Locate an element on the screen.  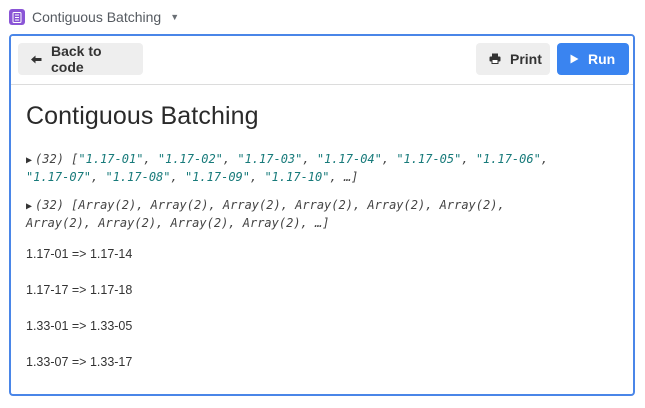
chevron-down-icon: ▼ is located at coordinates (174, 17).